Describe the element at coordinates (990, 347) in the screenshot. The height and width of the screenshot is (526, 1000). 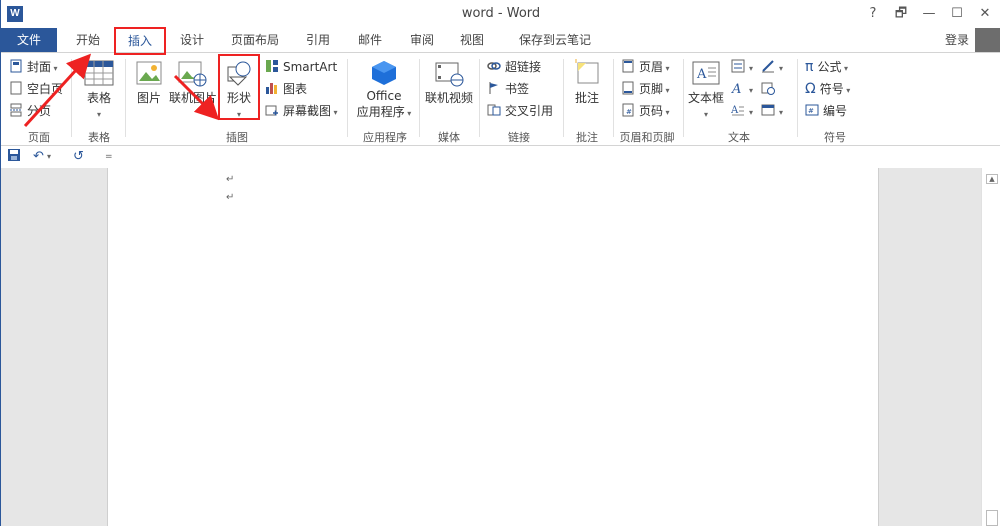
I see `vertical-scrollbar: ▲` at that location.